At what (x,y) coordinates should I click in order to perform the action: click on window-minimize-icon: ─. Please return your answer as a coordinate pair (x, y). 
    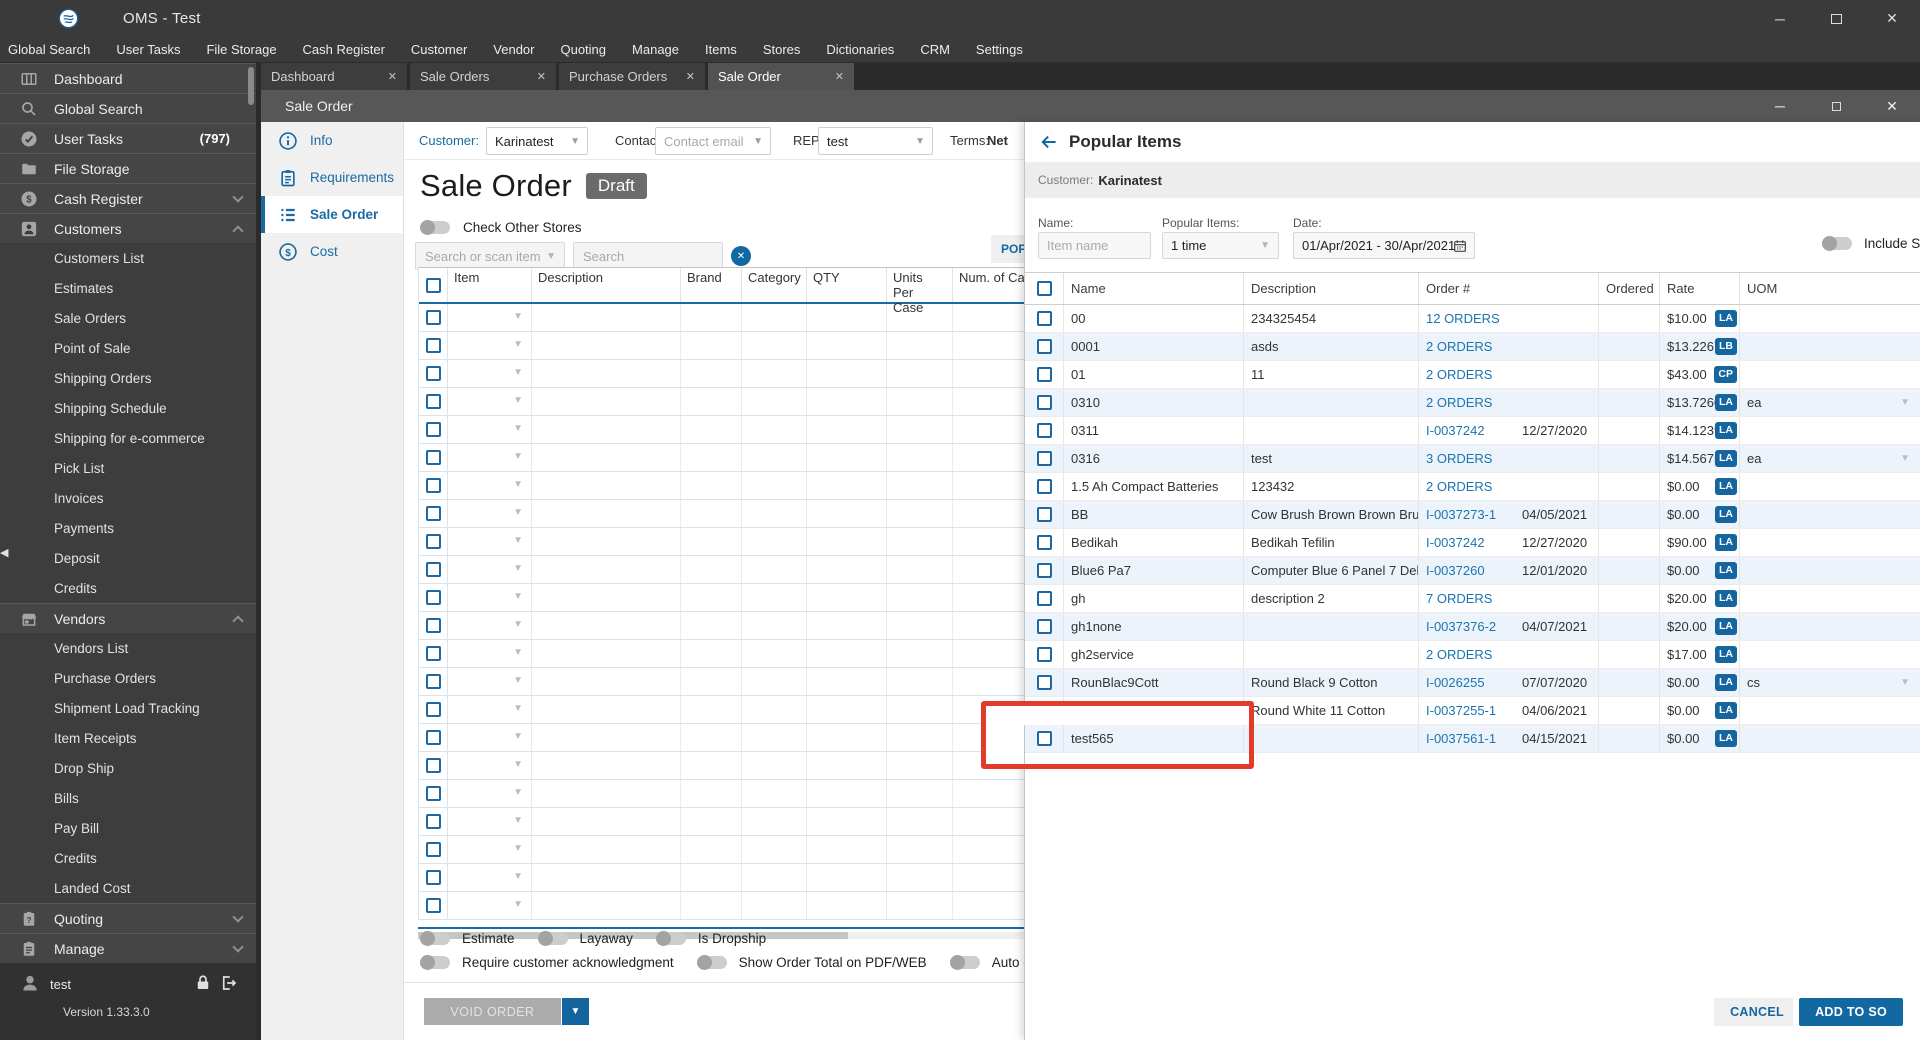
    Looking at the image, I should click on (1780, 106).